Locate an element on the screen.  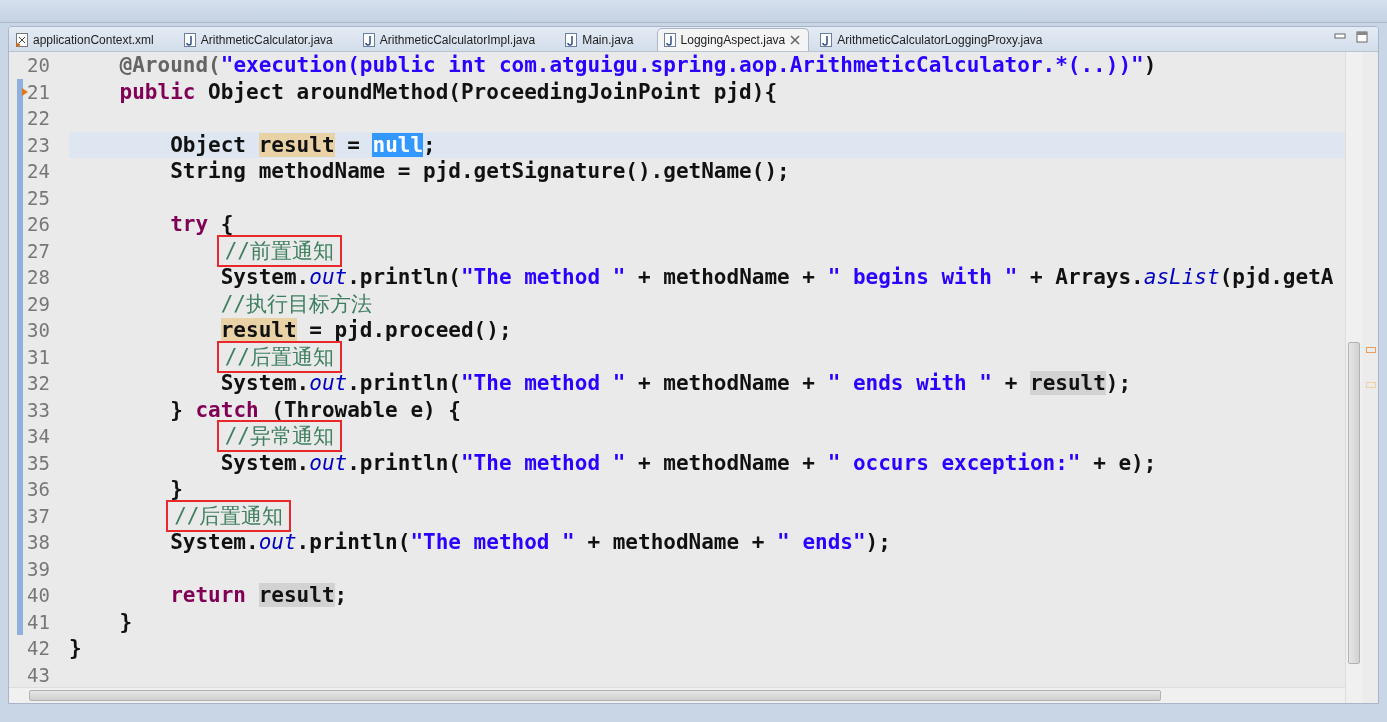
line-number: 32 is located at coordinates (38, 383).